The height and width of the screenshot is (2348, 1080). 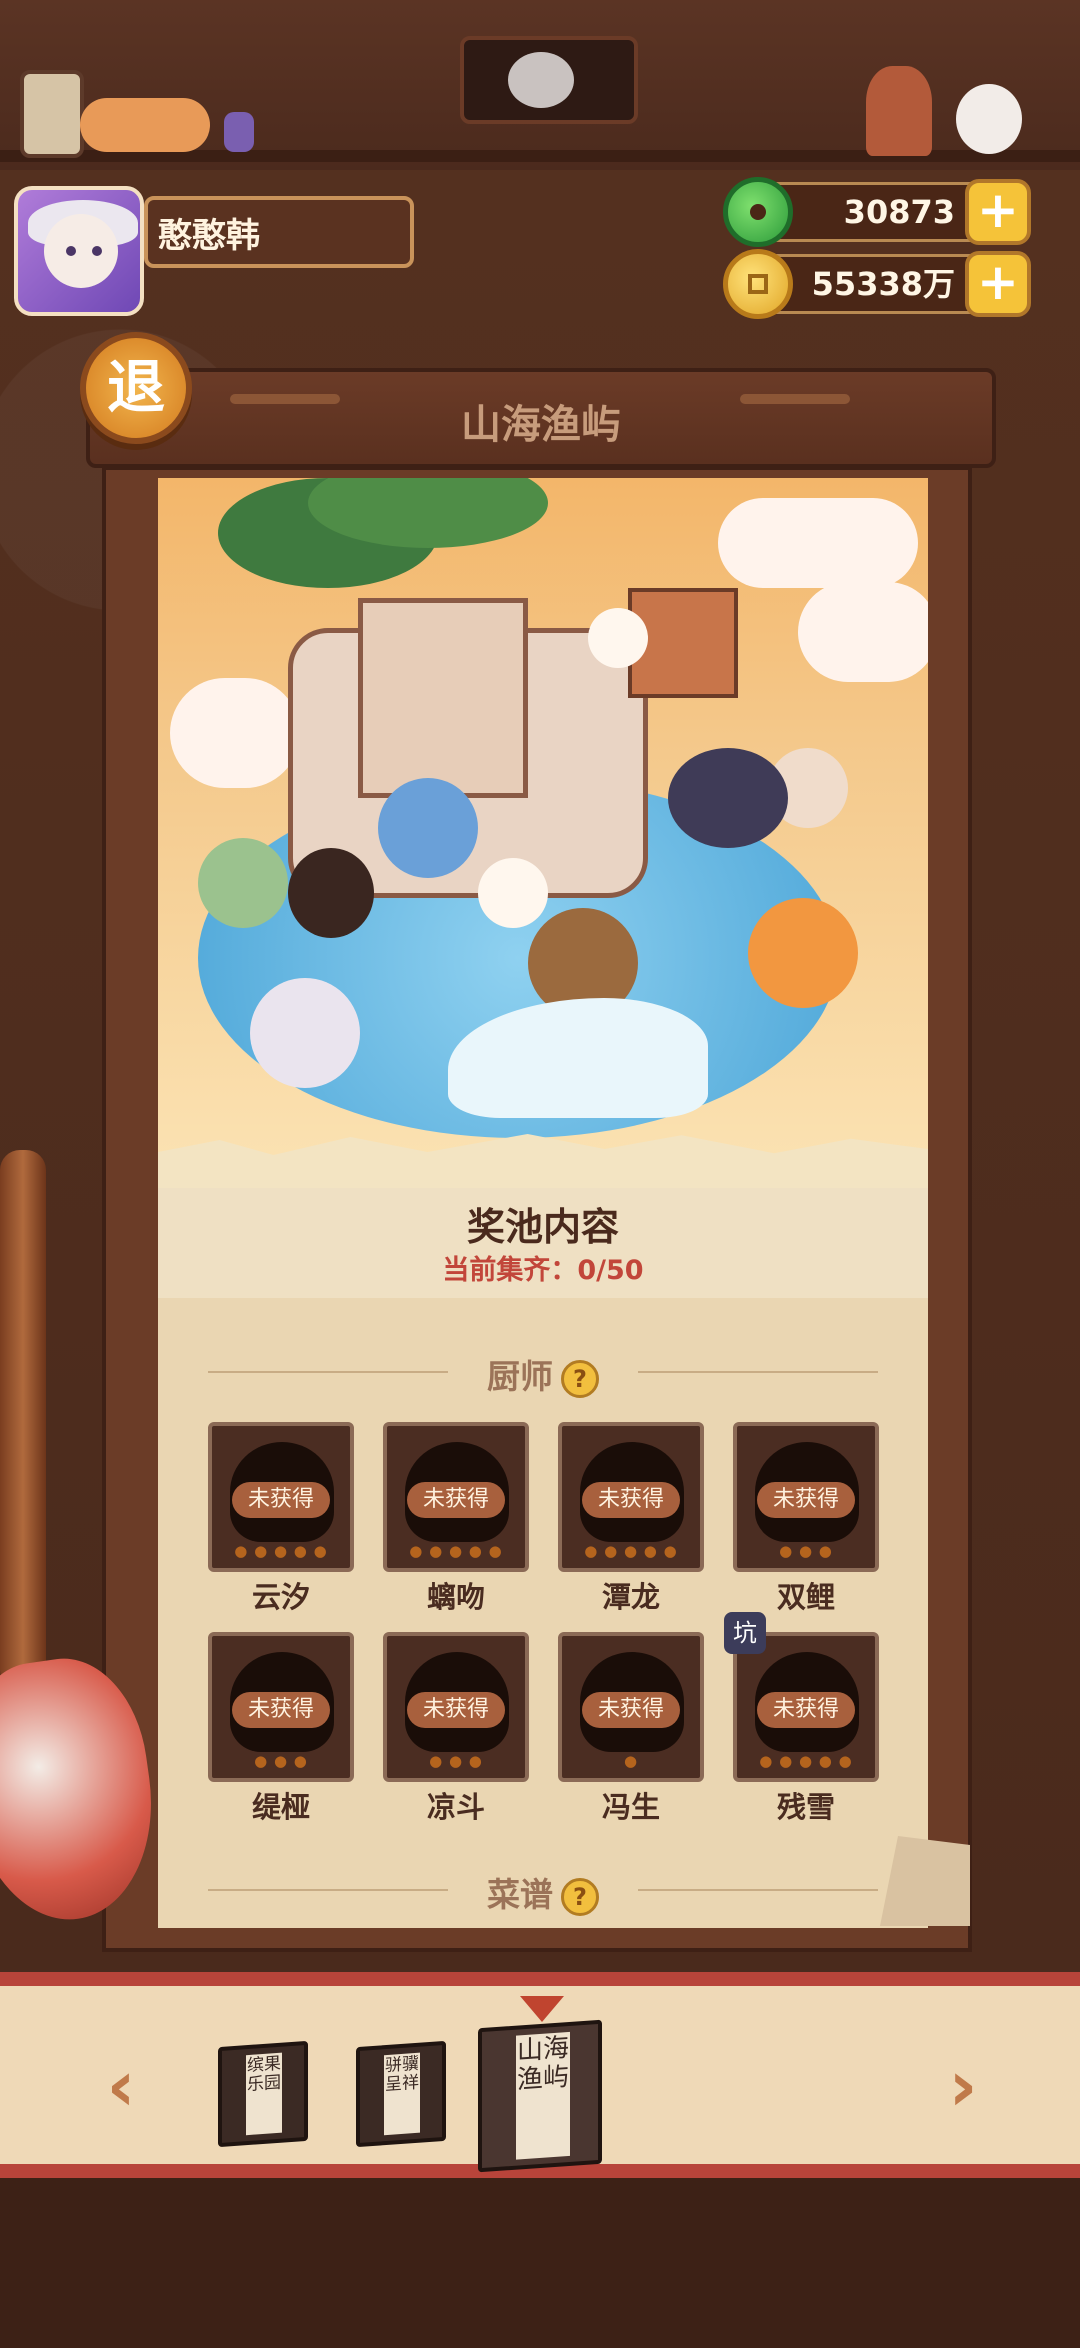 I want to click on jade-icon, so click(x=758, y=212).